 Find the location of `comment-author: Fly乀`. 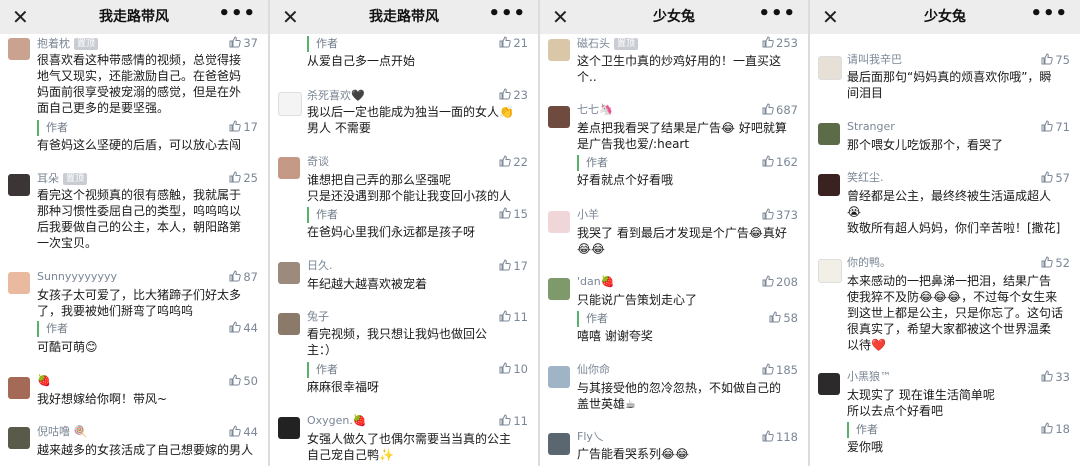

comment-author: Fly乀 is located at coordinates (590, 436).